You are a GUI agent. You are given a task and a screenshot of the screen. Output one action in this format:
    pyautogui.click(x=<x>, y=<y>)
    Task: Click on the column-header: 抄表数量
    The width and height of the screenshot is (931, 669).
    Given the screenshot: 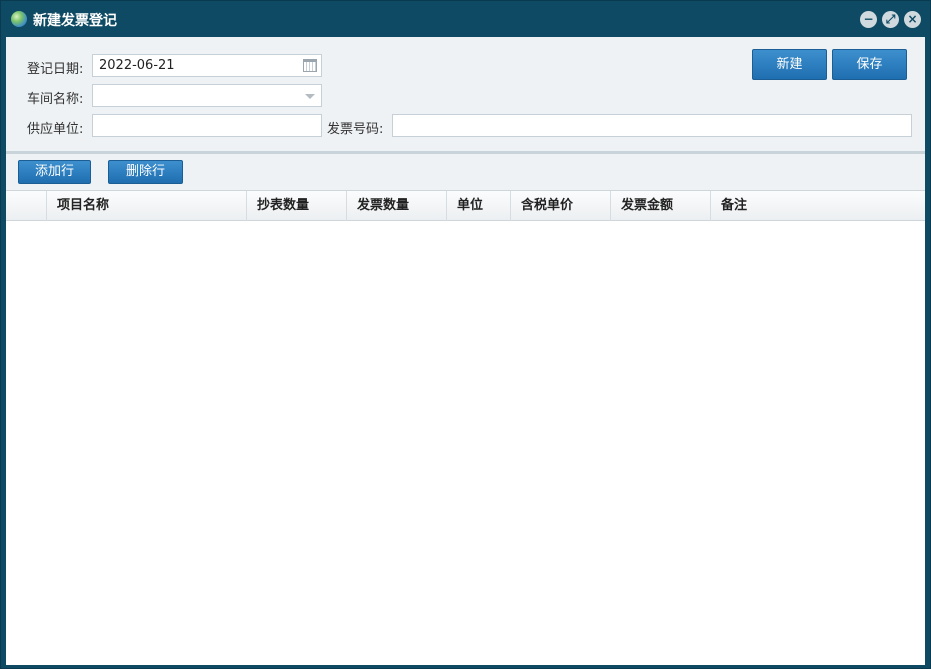 What is the action you would take?
    pyautogui.click(x=297, y=206)
    